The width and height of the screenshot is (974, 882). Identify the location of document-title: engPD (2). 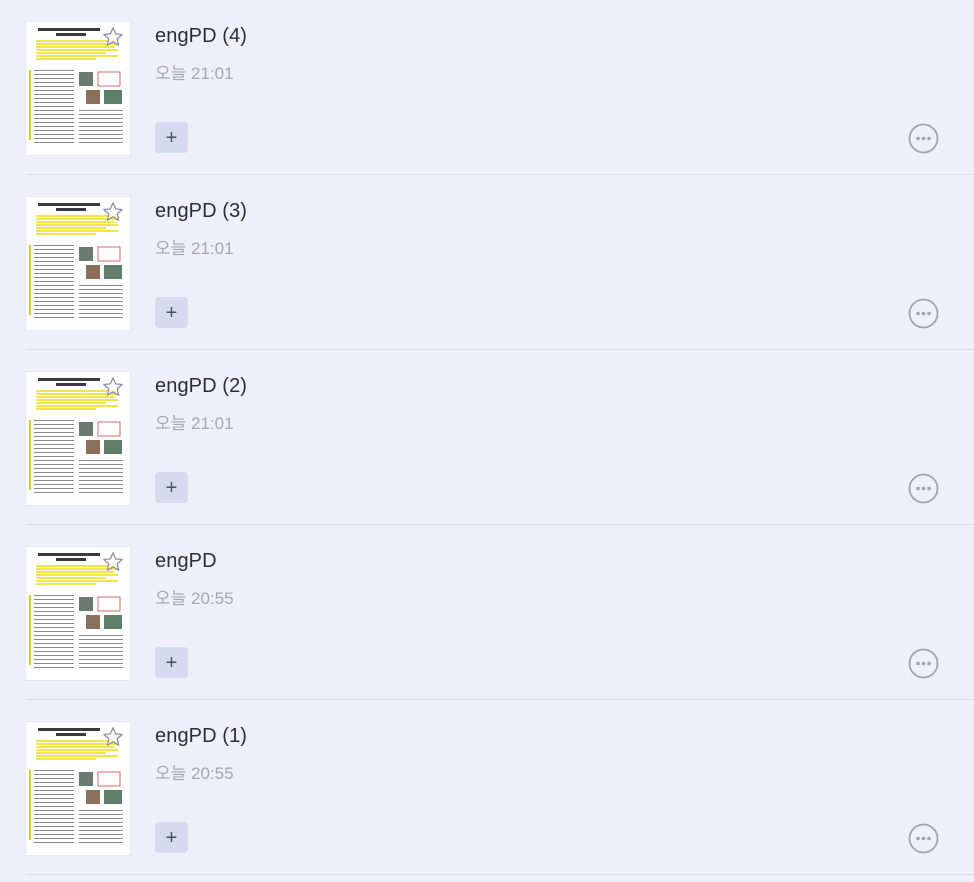
(201, 386).